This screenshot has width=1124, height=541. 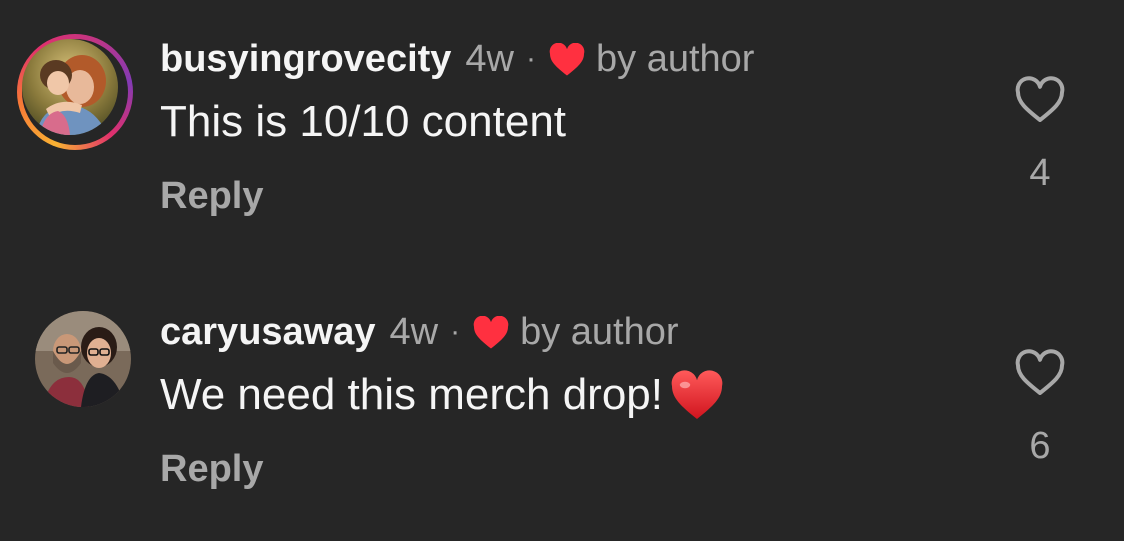 What do you see at coordinates (457, 59) in the screenshot?
I see `comment-header: busyingrovecity 4w · by author` at bounding box center [457, 59].